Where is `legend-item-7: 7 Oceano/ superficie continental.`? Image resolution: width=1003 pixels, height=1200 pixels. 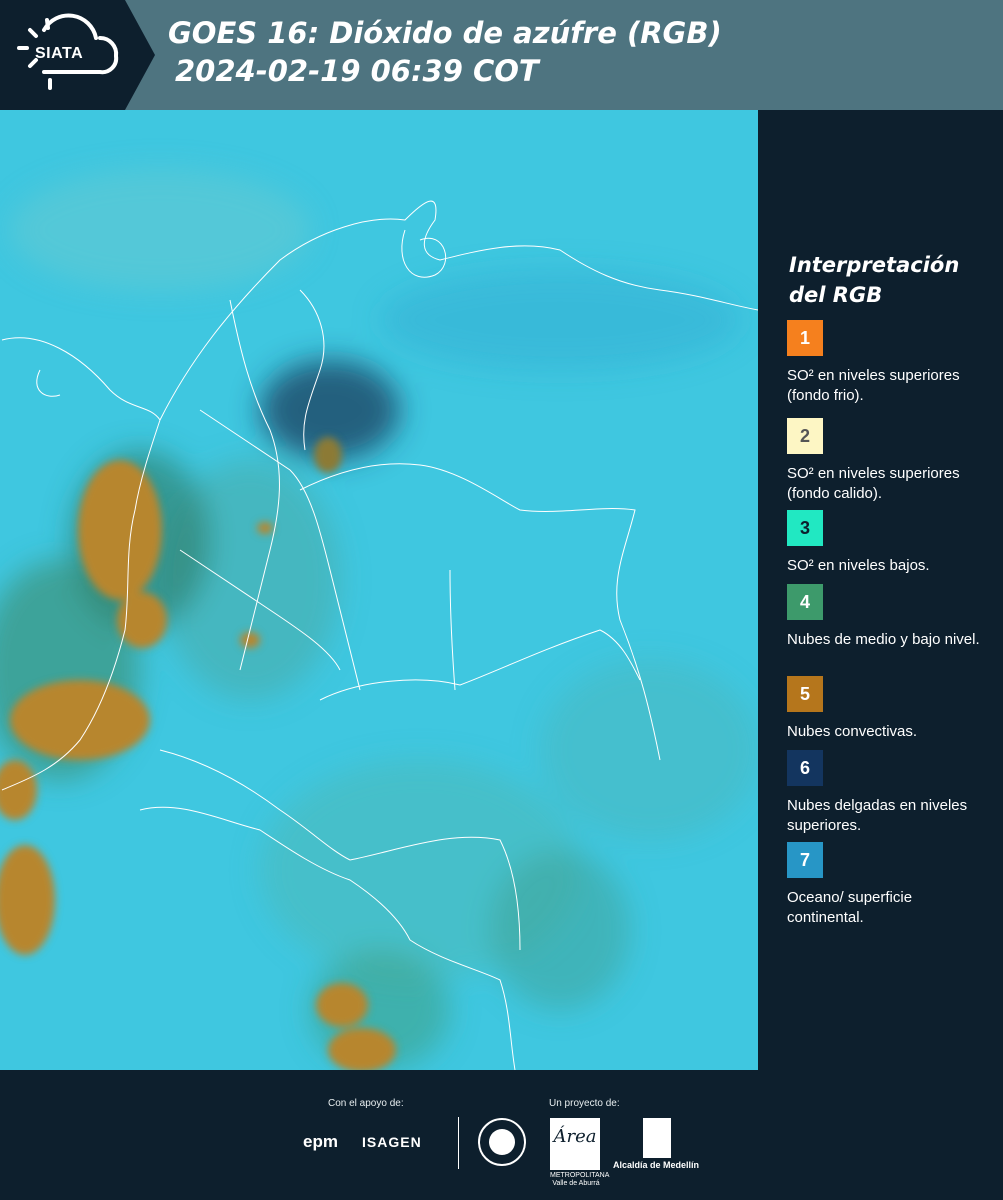
legend-item-7: 7 Oceano/ superficie continental. is located at coordinates (887, 885).